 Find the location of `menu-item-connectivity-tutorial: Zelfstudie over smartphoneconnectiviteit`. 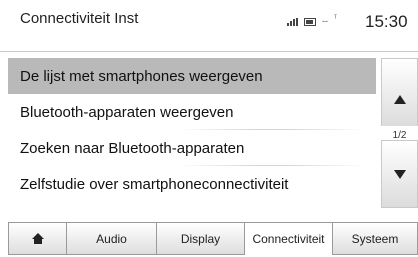

menu-item-connectivity-tutorial: Zelfstudie over smartphoneconnectiviteit is located at coordinates (192, 184).